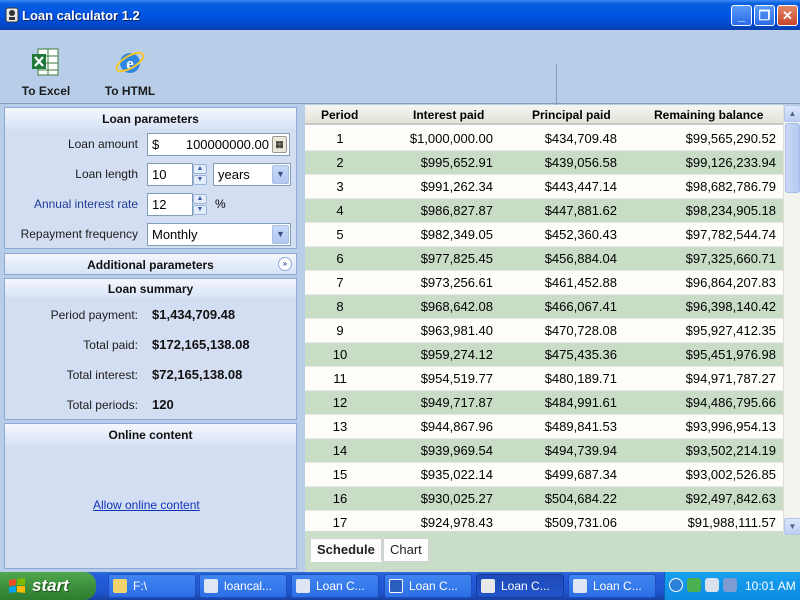  I want to click on cell-interest-paid: $944,867.96, so click(456, 426).